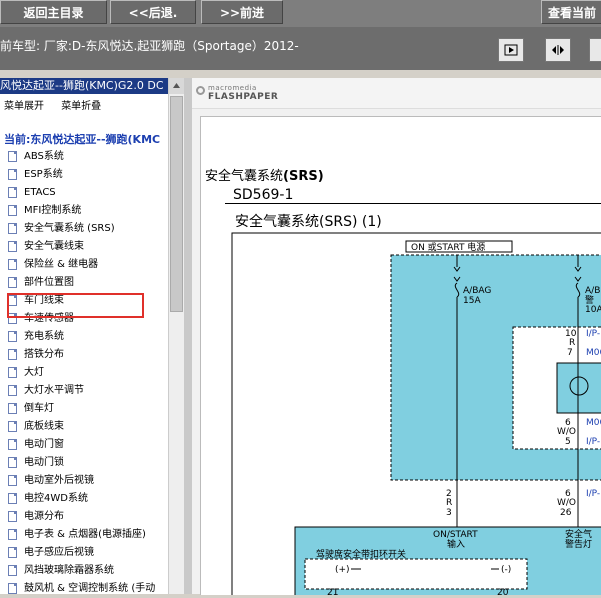  What do you see at coordinates (176, 336) in the screenshot?
I see `left-scrollbar` at bounding box center [176, 336].